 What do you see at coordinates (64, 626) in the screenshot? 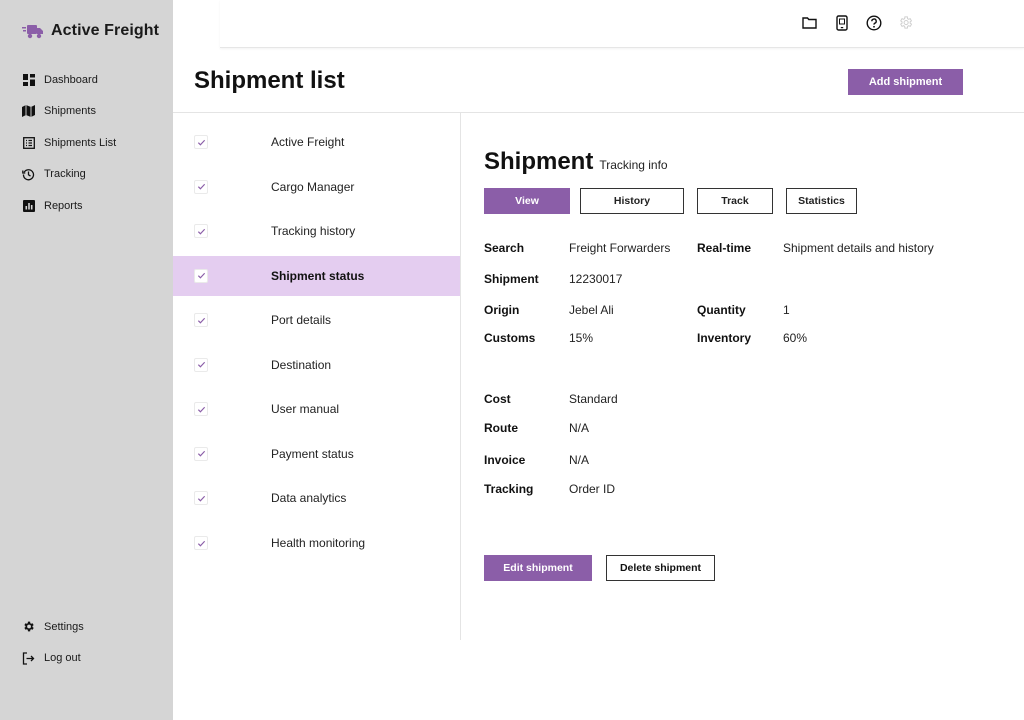
I see `sidebar-item-label: Settings` at bounding box center [64, 626].